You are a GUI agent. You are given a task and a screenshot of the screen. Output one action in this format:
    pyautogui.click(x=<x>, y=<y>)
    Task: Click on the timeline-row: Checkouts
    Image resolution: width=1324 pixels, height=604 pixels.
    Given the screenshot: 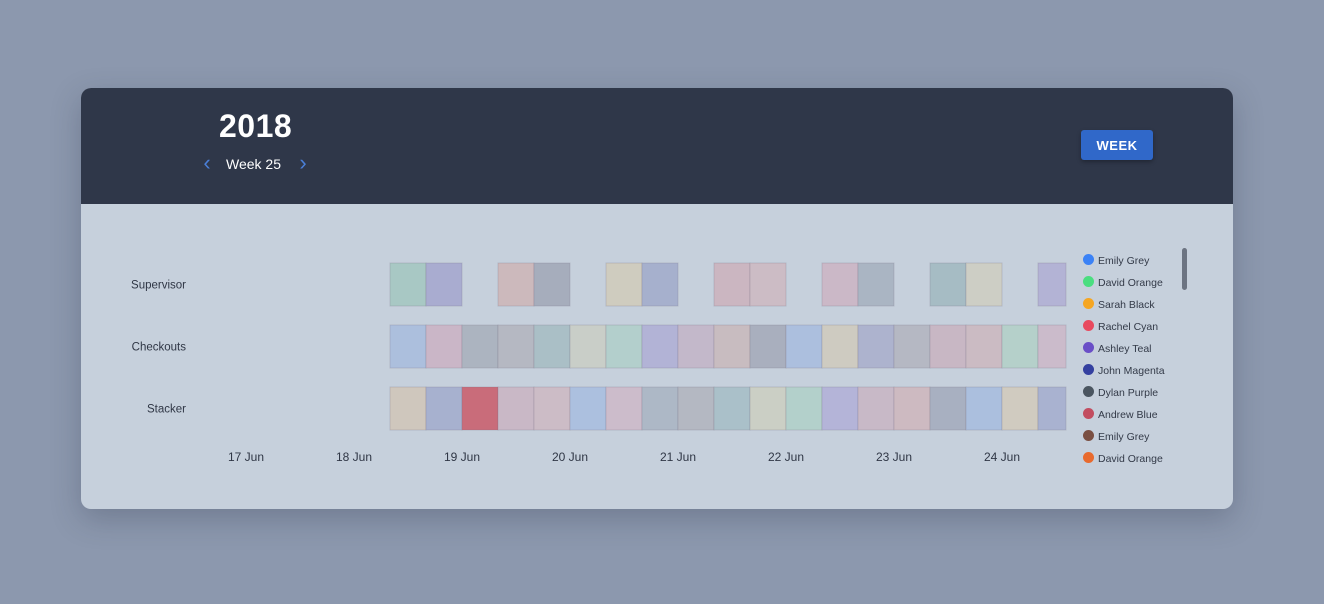 What is the action you would take?
    pyautogui.click(x=599, y=346)
    